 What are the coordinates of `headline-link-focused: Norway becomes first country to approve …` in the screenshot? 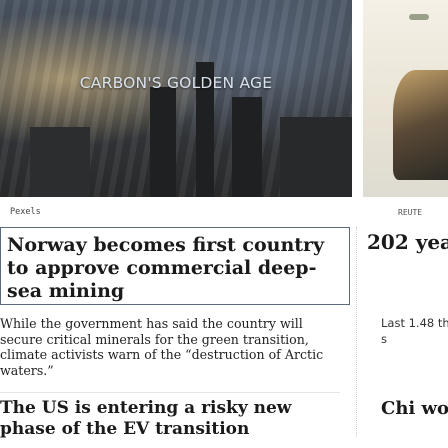 It's located at (175, 266).